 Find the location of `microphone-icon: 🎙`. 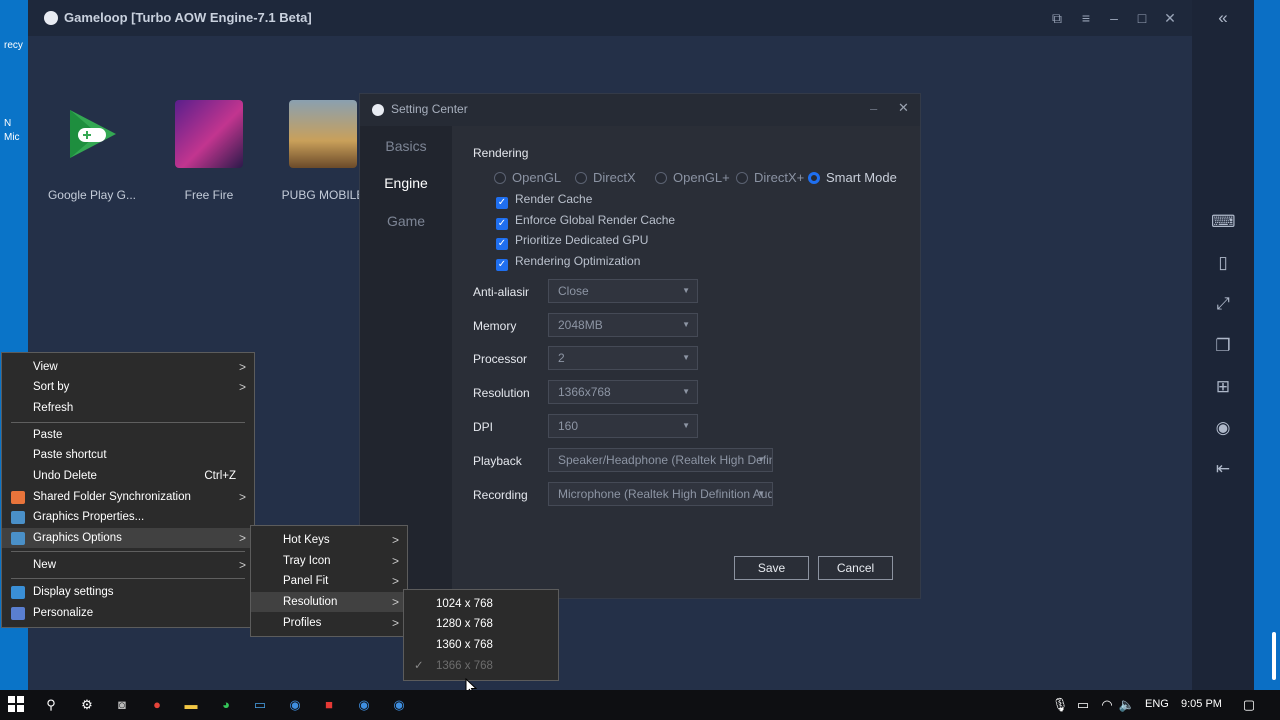

microphone-icon: 🎙 is located at coordinates (1060, 705).